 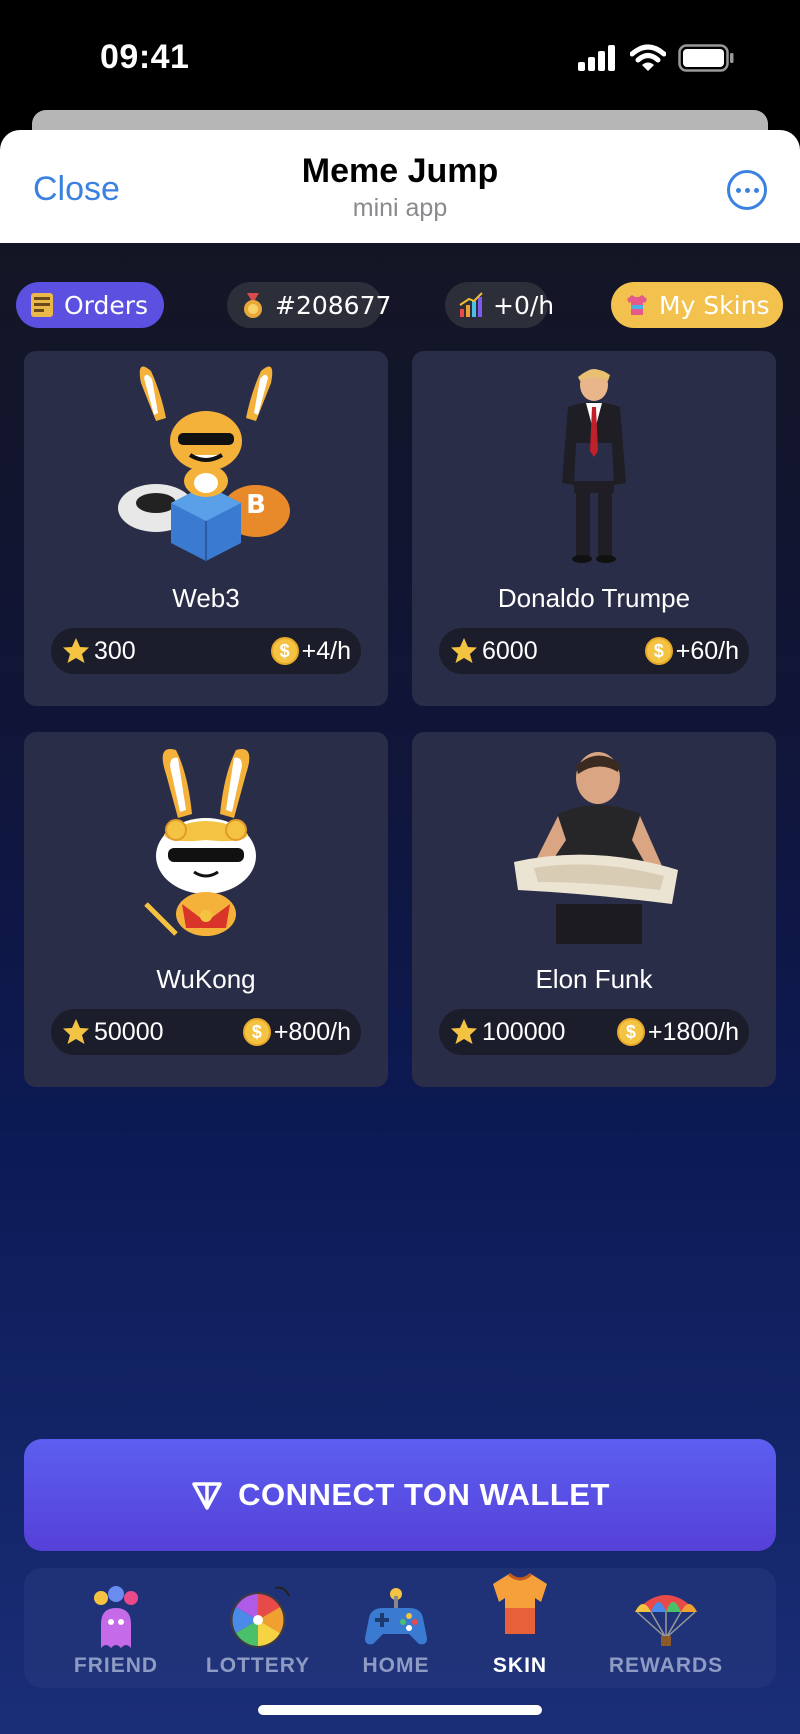 I want to click on more-options-button, so click(x=747, y=190).